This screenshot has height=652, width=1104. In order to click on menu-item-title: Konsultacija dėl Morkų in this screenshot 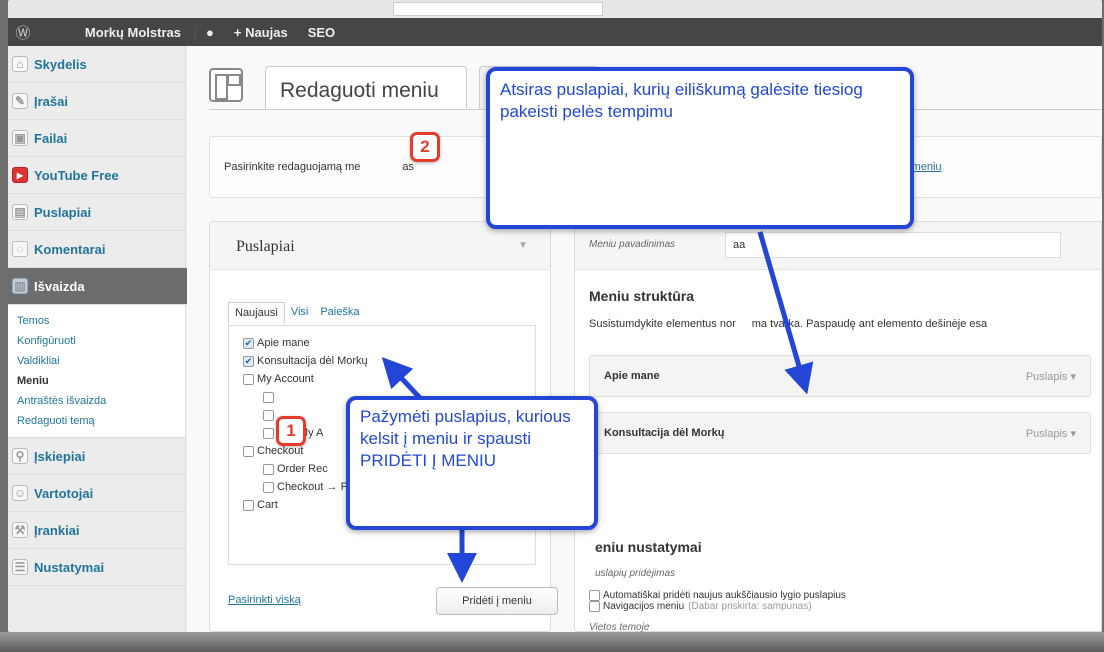, I will do `click(664, 433)`.